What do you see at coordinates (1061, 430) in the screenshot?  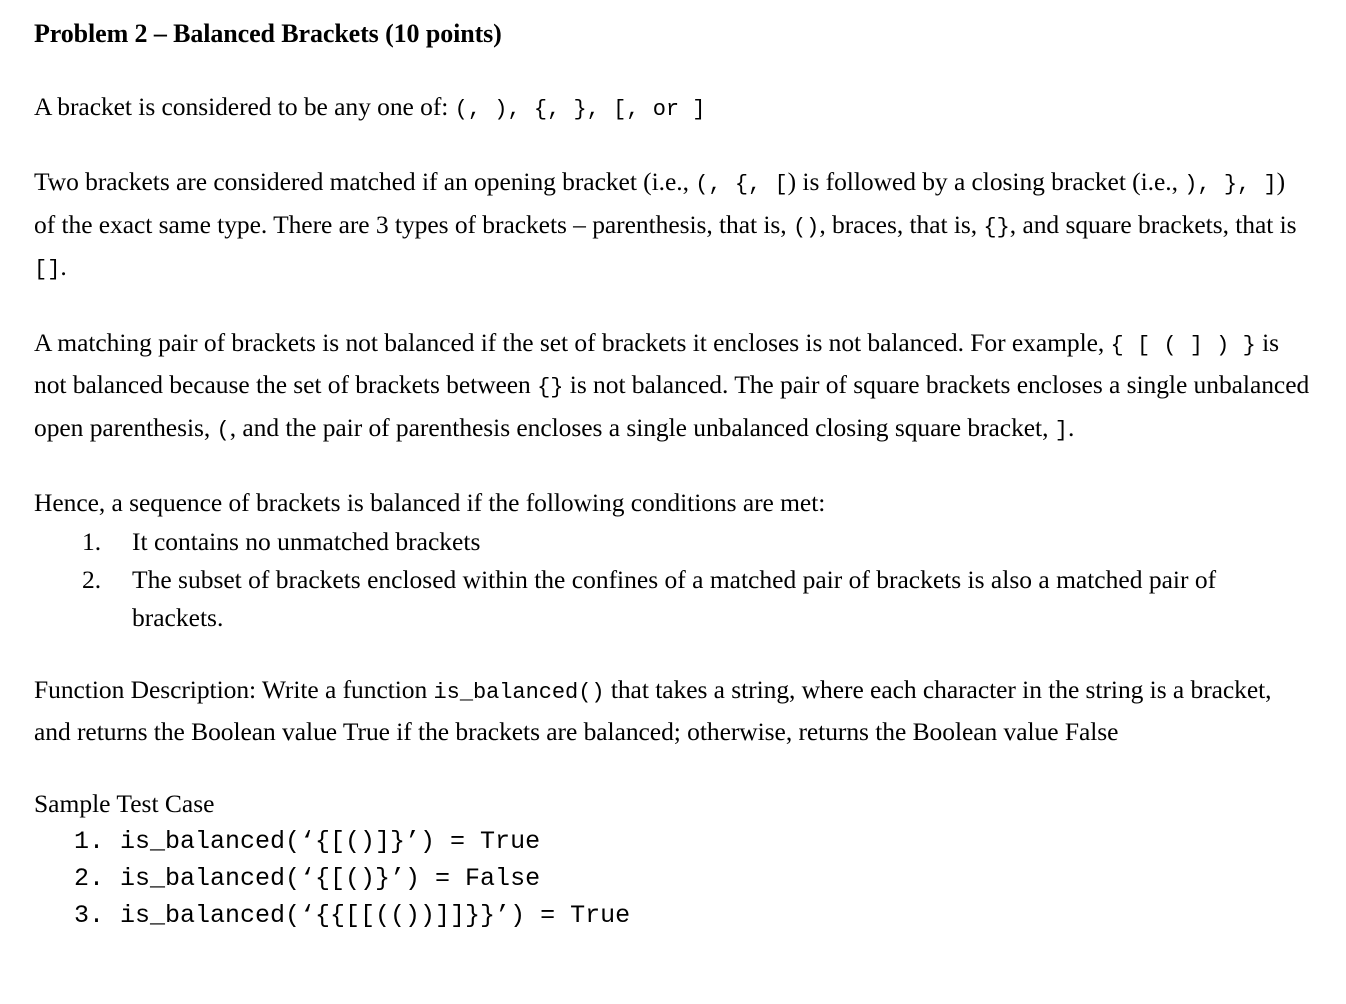 I see `close-square-mono: ]` at bounding box center [1061, 430].